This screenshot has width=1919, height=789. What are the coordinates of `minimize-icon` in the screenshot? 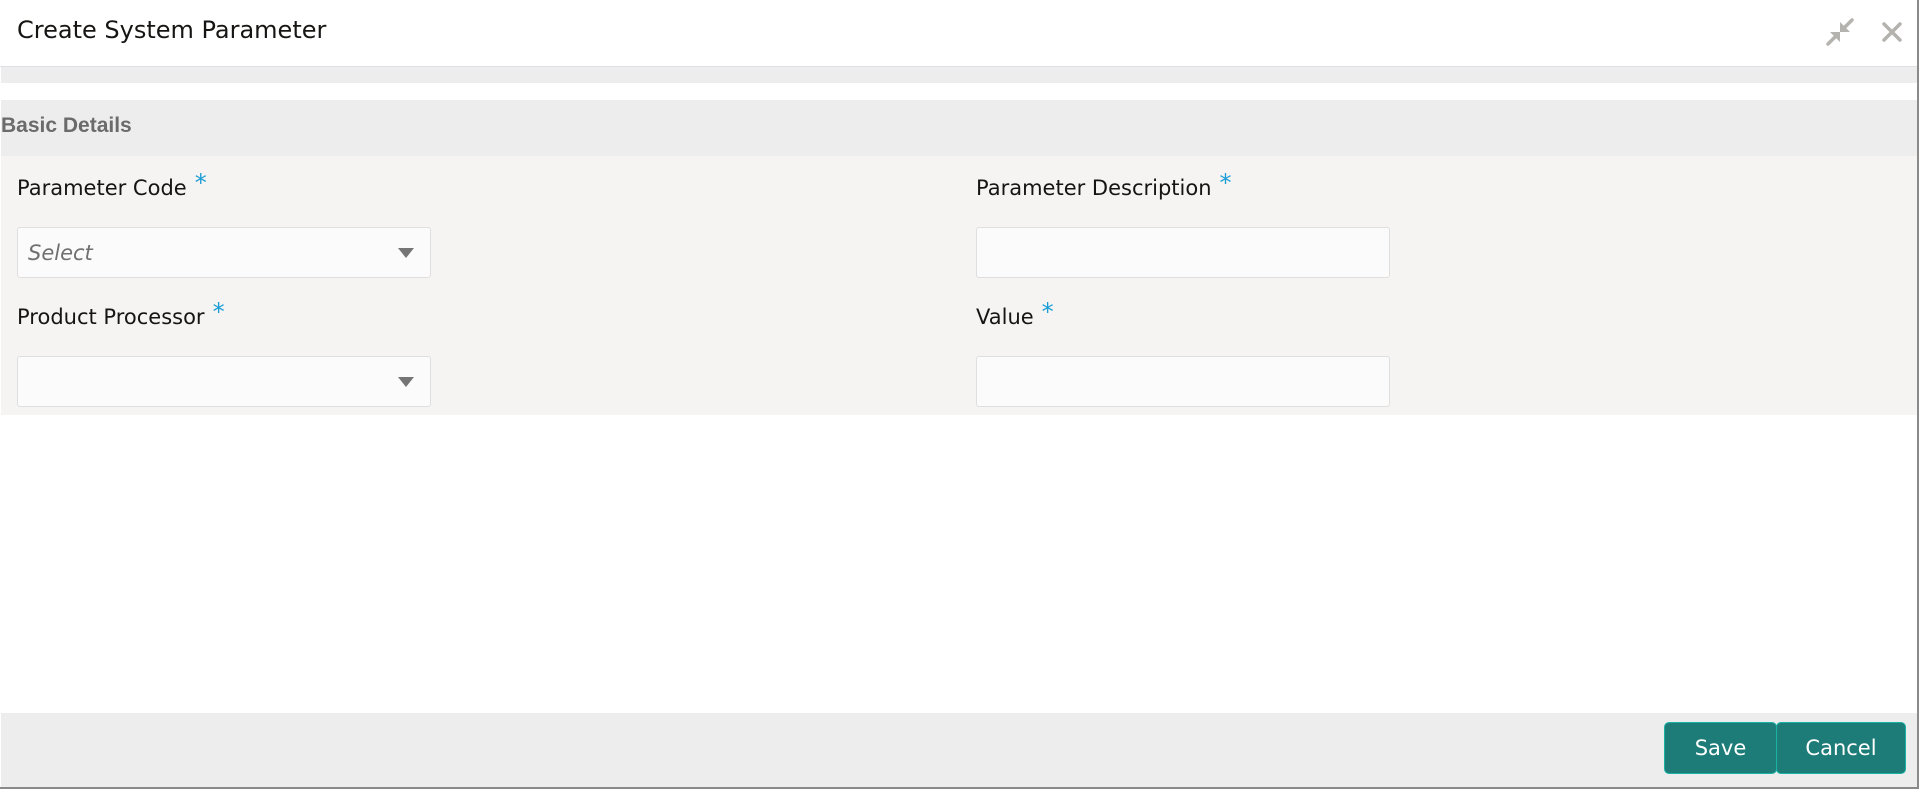 It's located at (1840, 32).